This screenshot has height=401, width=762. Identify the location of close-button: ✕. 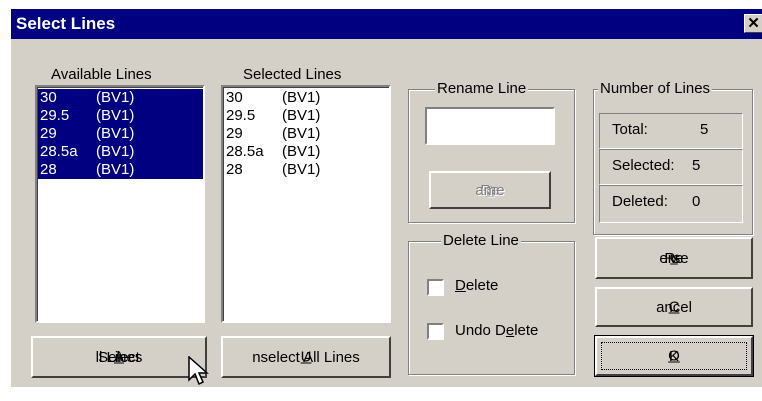
(753, 23).